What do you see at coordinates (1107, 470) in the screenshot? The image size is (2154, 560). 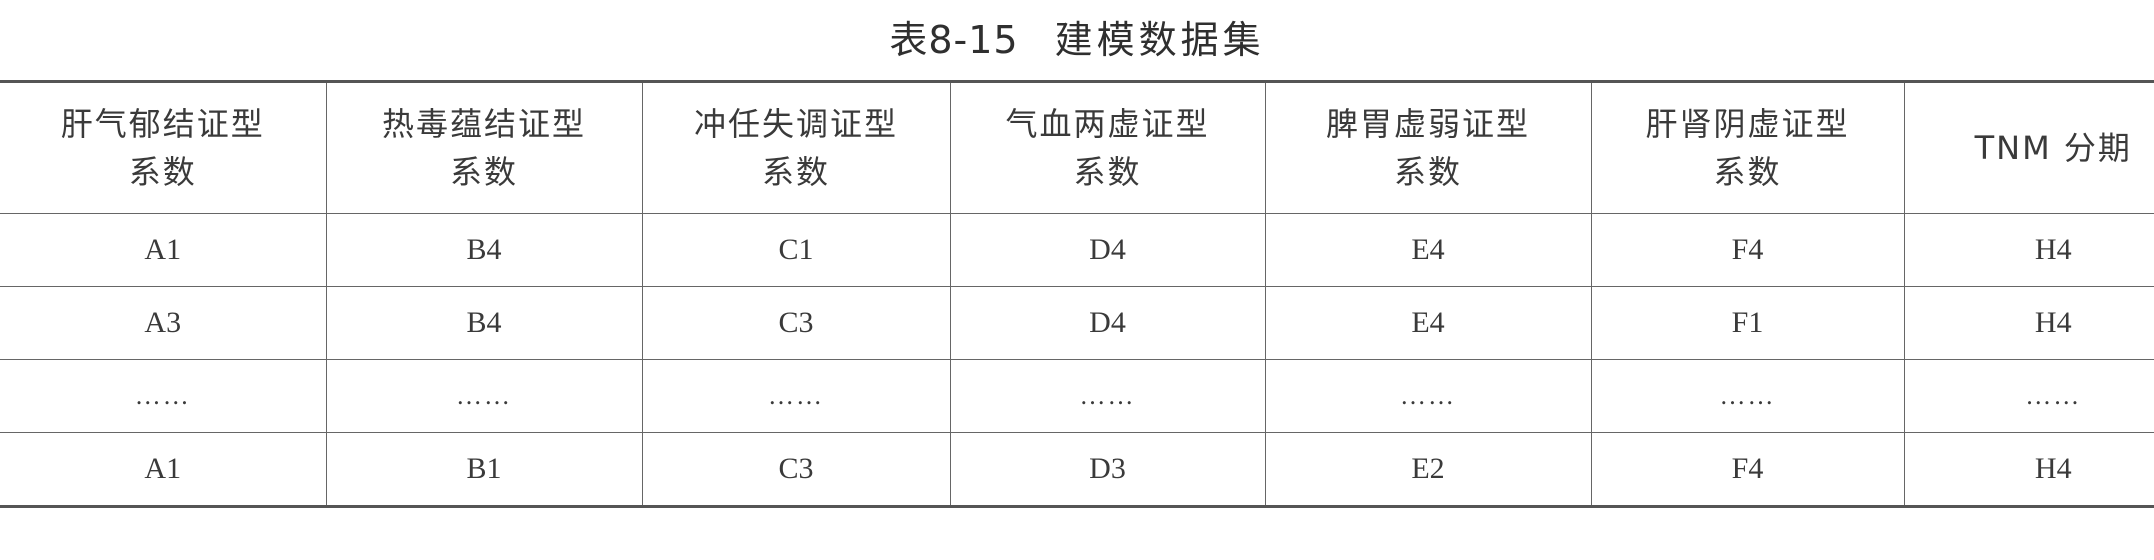 I see `table-cell: D3` at bounding box center [1107, 470].